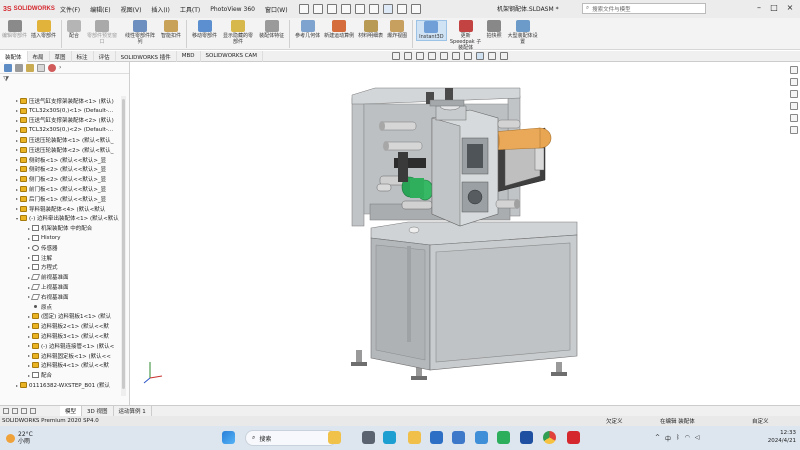 This screenshot has width=800, height=450. What do you see at coordinates (668, 438) in the screenshot?
I see `input-language: 中` at bounding box center [668, 438].